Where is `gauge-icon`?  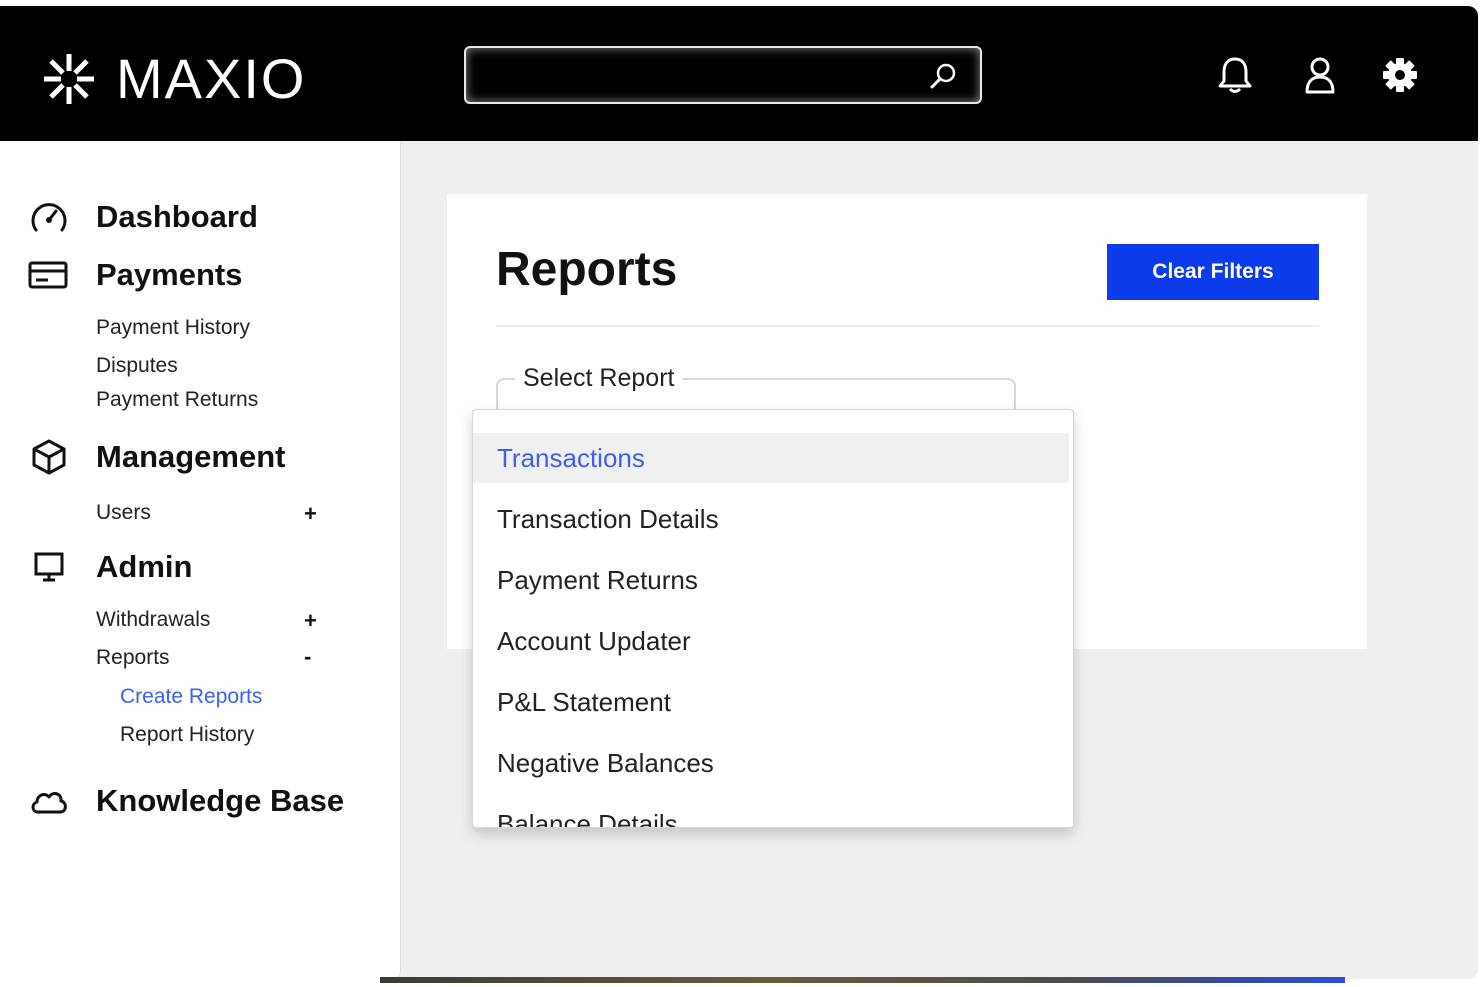
gauge-icon is located at coordinates (49, 217).